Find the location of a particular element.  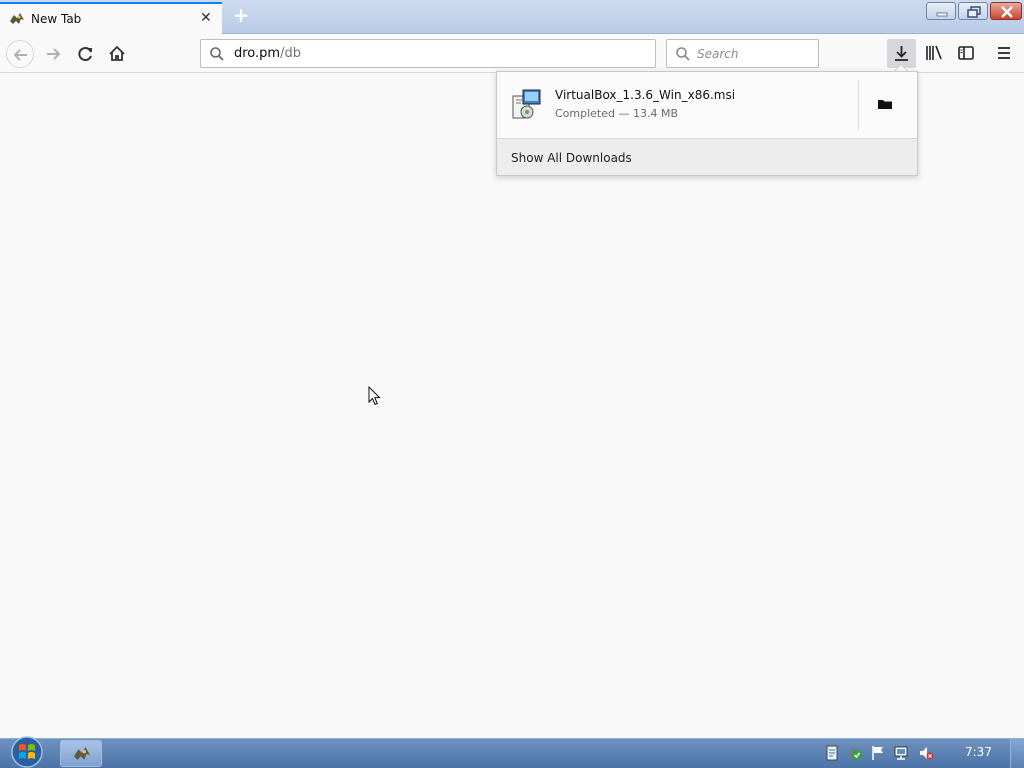

library-icon is located at coordinates (934, 52).